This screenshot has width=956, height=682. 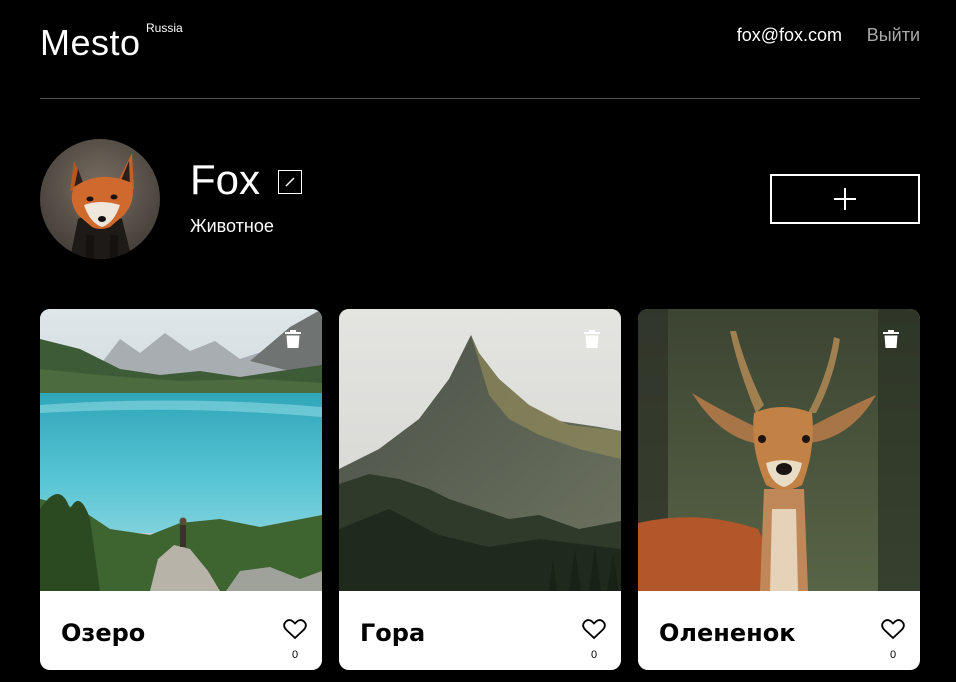 What do you see at coordinates (232, 226) in the screenshot?
I see `profile-about: Животное` at bounding box center [232, 226].